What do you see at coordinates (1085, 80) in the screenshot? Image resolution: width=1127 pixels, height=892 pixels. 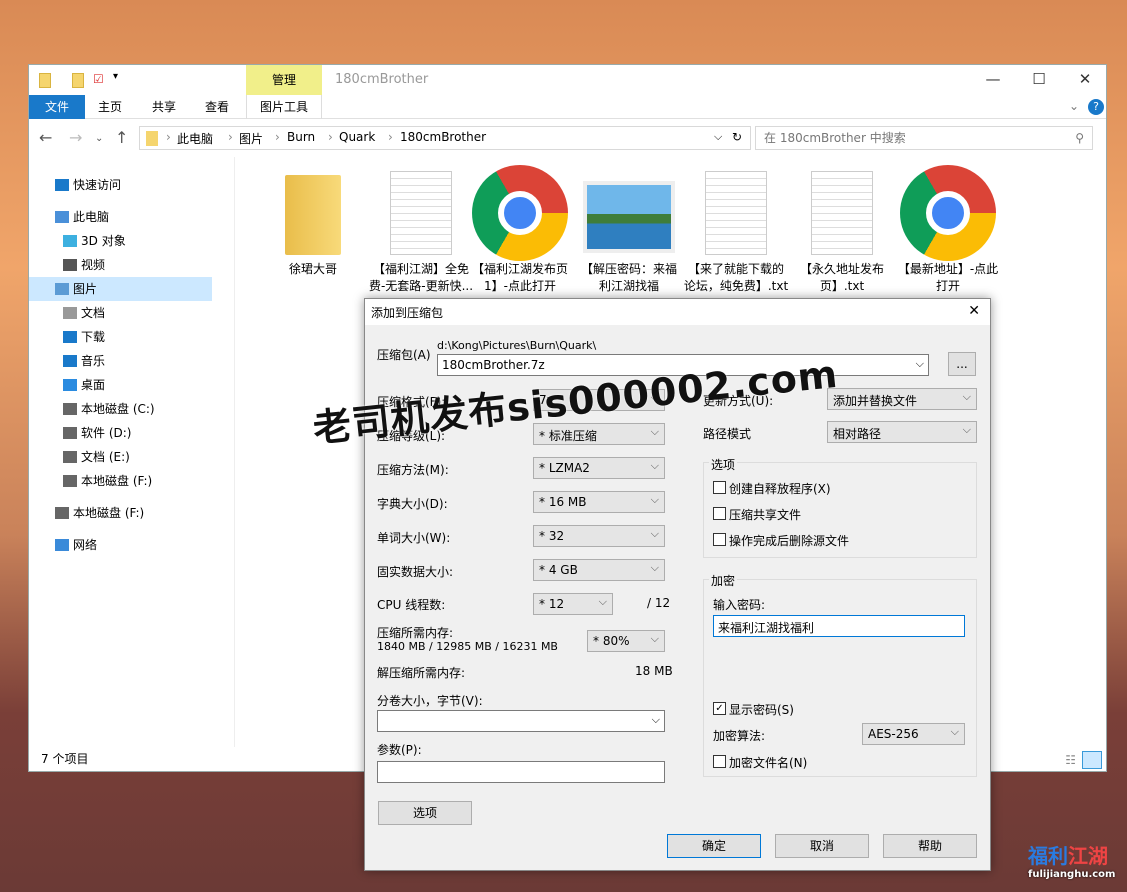 I see `close-button: ✕` at bounding box center [1085, 80].